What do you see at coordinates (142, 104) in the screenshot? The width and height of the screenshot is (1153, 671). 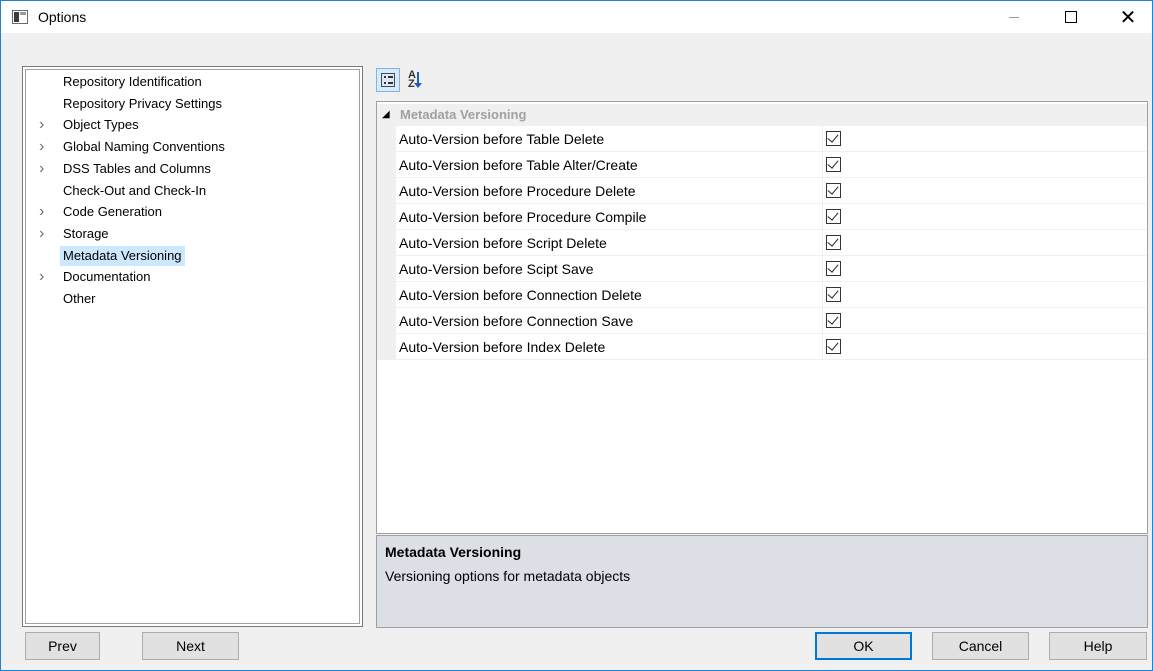 I see `tree-item: Repository Privacy Settings` at bounding box center [142, 104].